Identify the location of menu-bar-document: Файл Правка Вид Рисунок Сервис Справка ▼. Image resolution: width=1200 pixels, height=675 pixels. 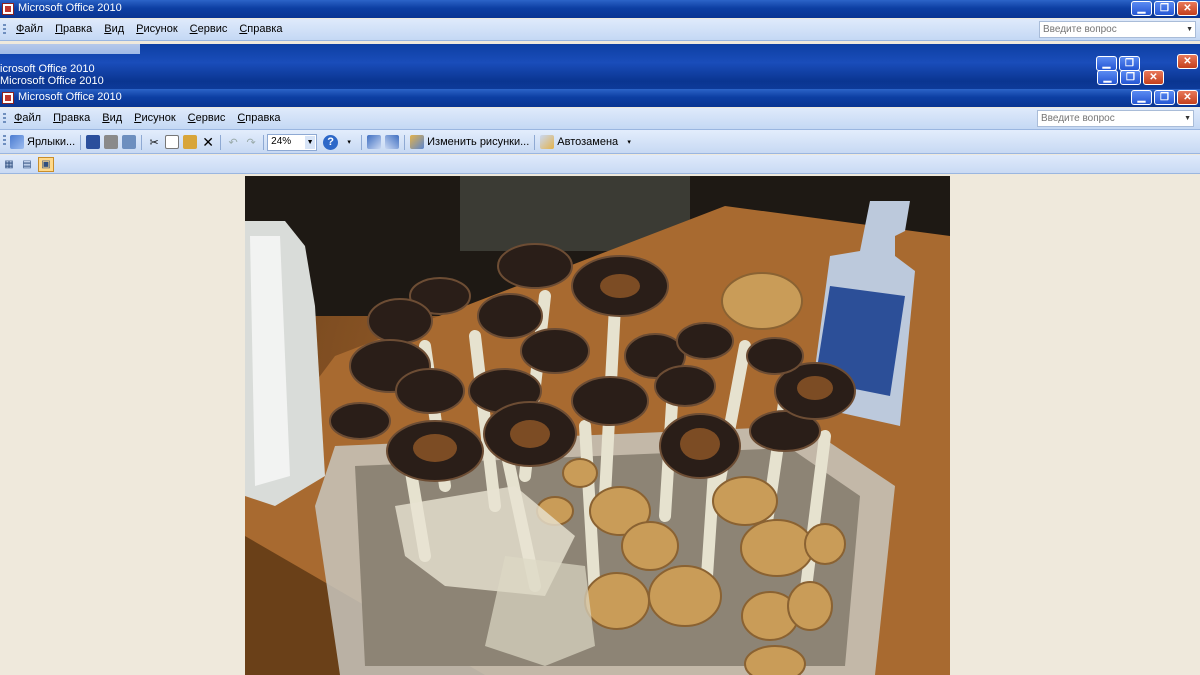
(600, 119).